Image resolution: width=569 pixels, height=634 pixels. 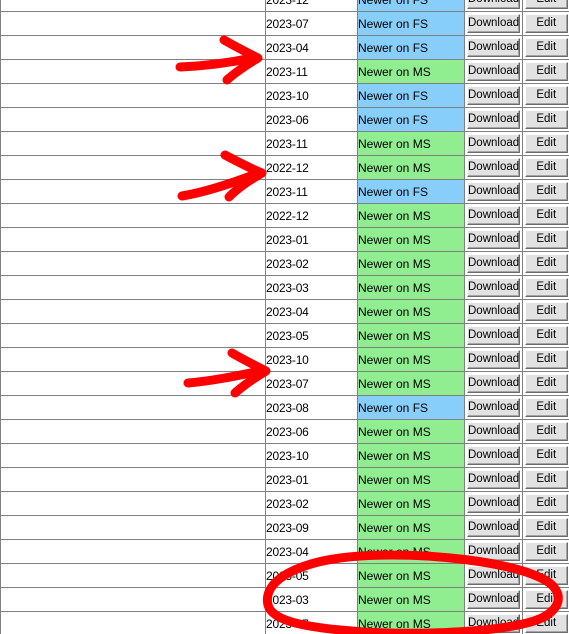 What do you see at coordinates (311, 71) in the screenshot?
I see `cell-date: 2023-11` at bounding box center [311, 71].